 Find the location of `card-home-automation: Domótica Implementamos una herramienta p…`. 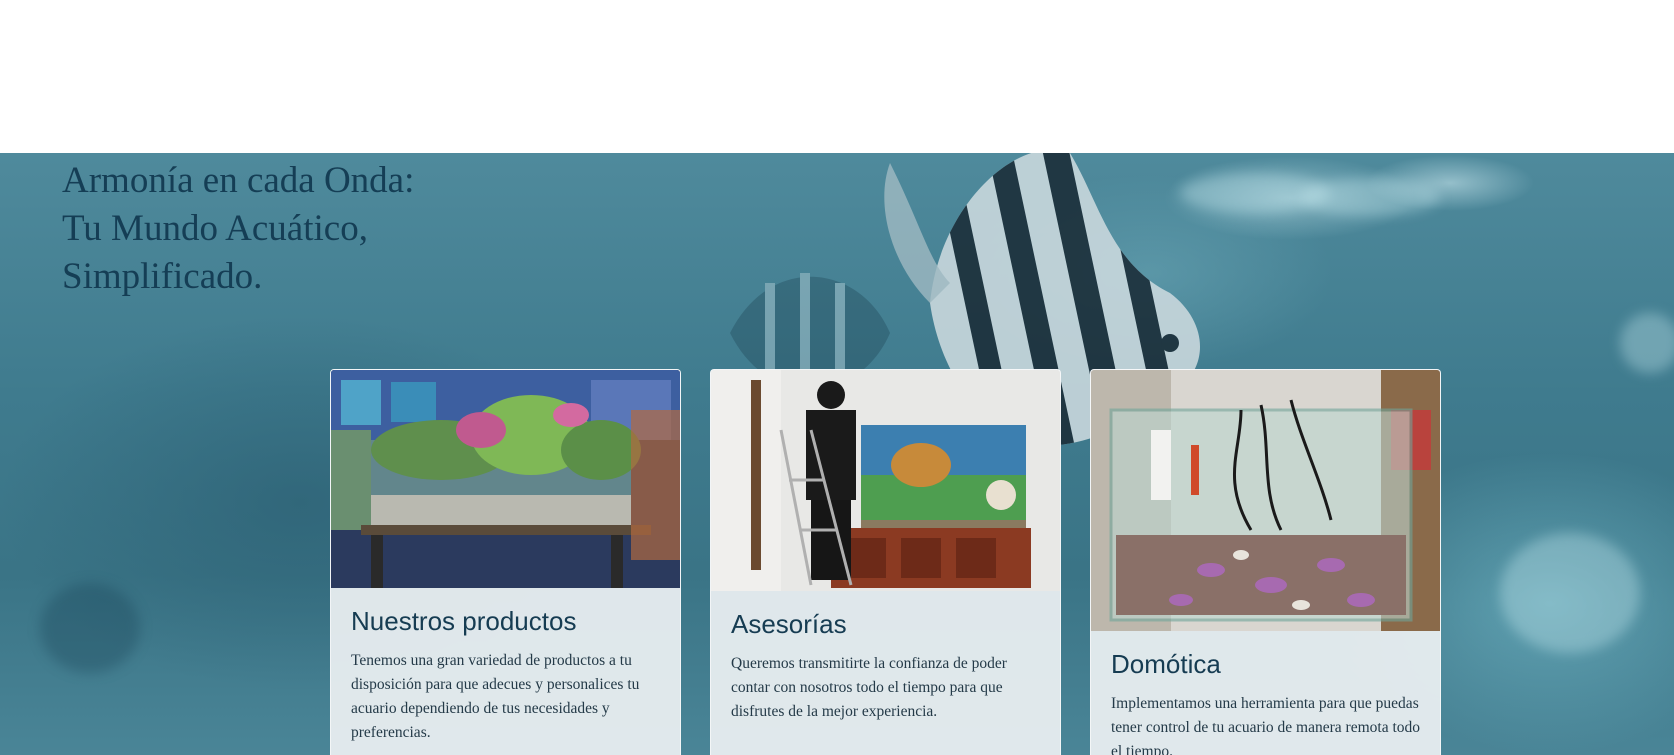

card-home-automation: Domótica Implementamos una herramienta p… is located at coordinates (1265, 562).